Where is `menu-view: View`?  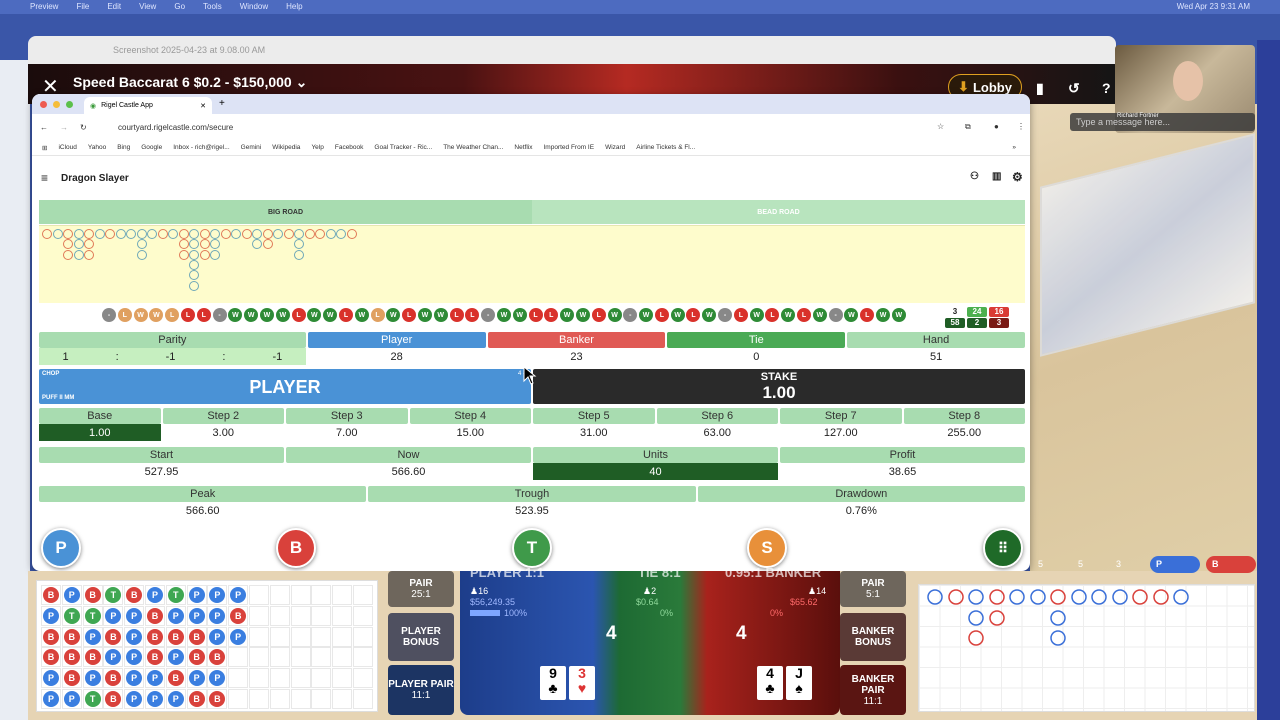
menu-view: View is located at coordinates (147, 7).